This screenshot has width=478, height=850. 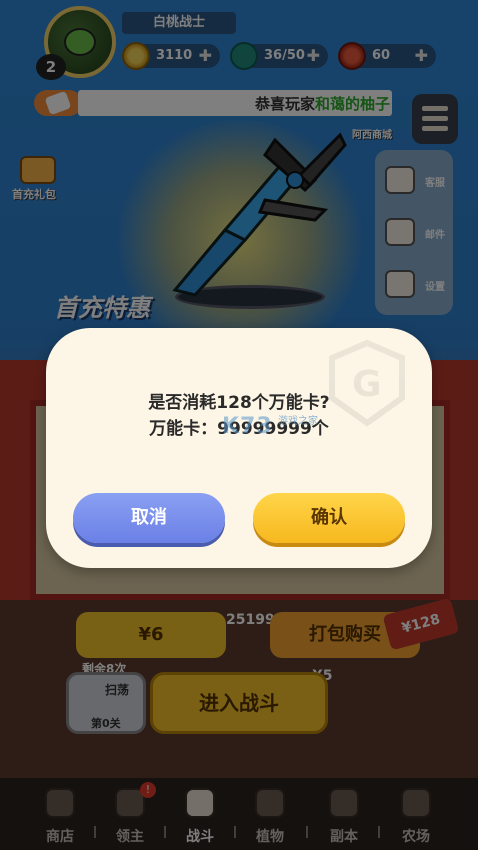 What do you see at coordinates (298, 421) in the screenshot?
I see `watermark-sub: 游戏之家` at bounding box center [298, 421].